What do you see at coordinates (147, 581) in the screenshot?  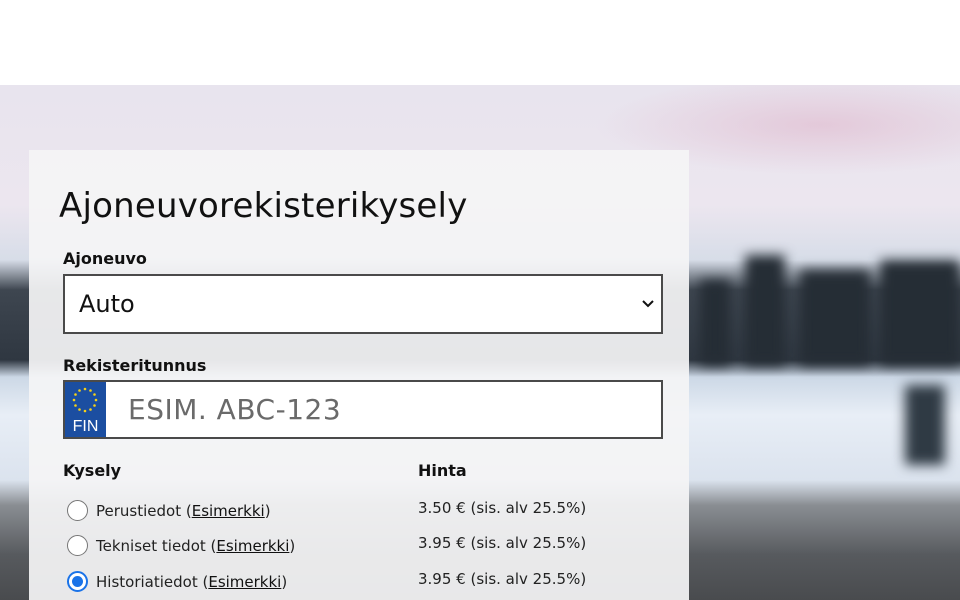 I see `option-history-label: Historiatiedot` at bounding box center [147, 581].